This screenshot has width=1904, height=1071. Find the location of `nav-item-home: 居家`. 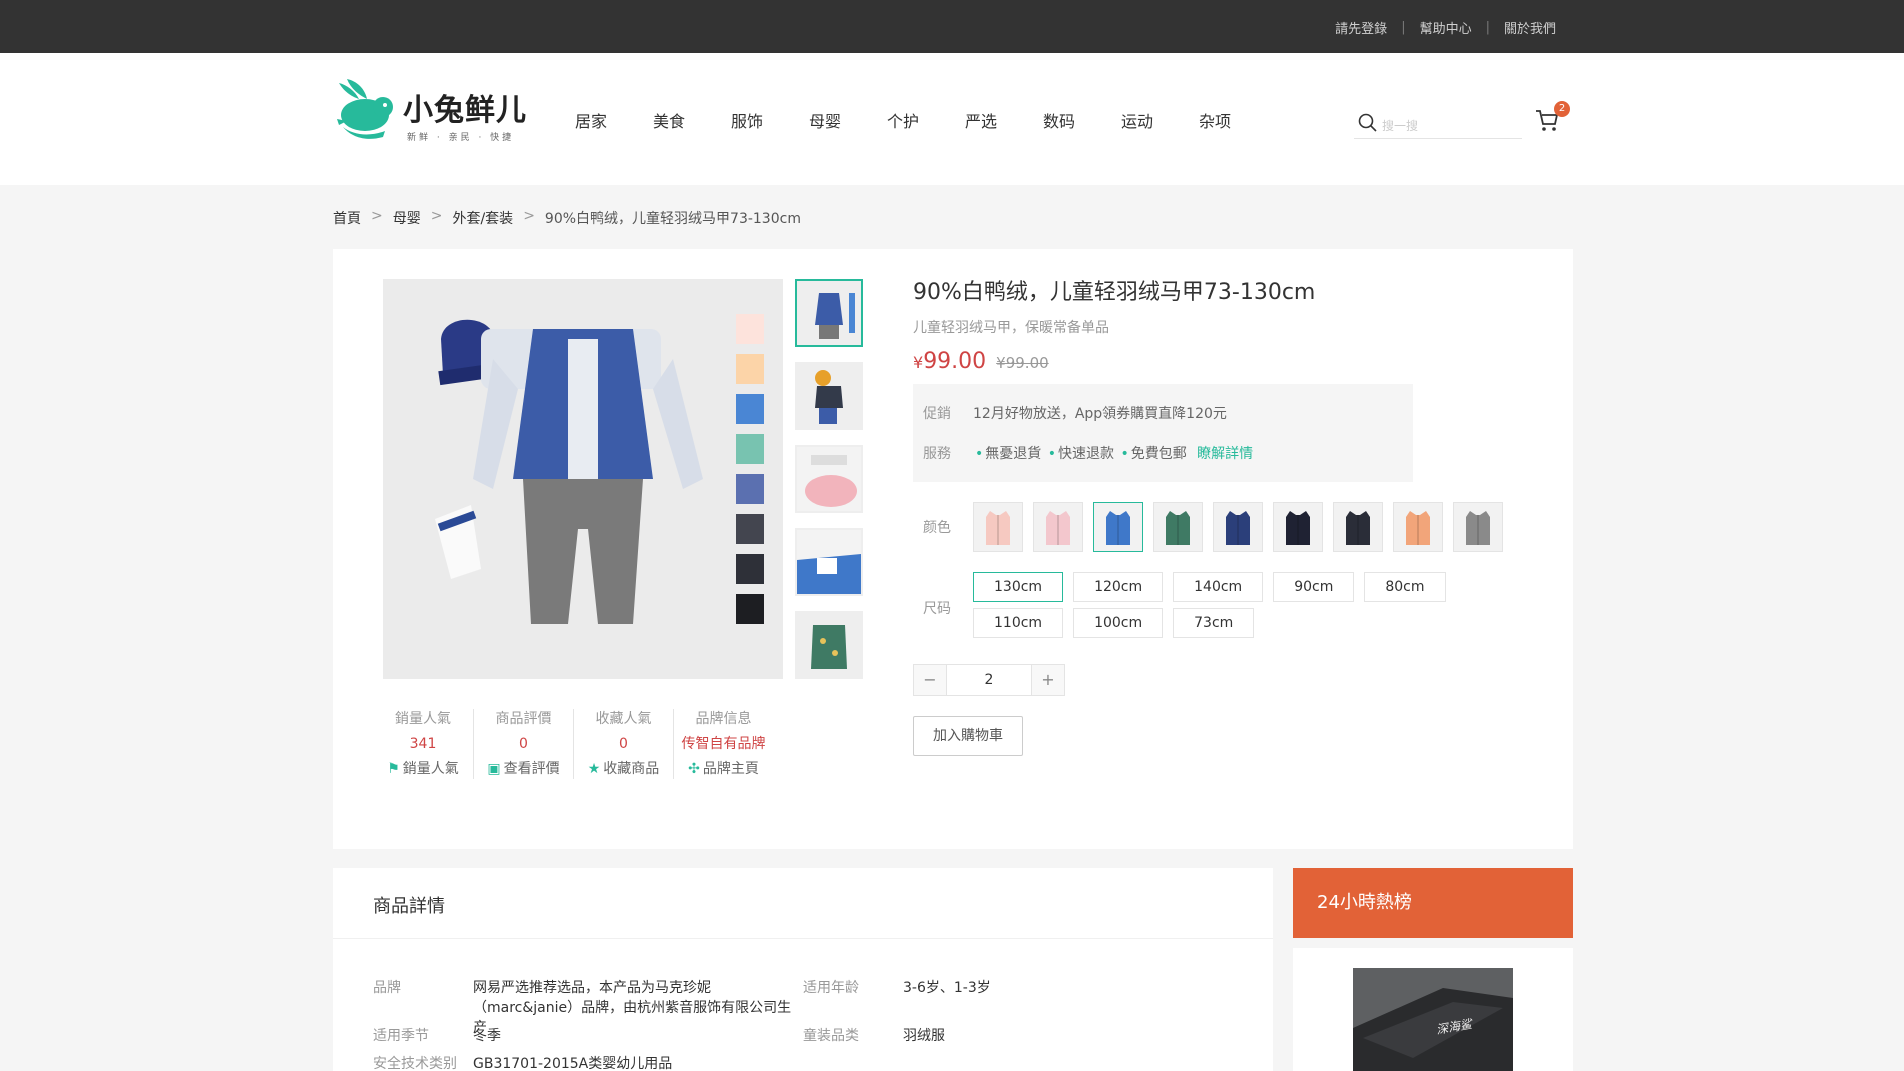

nav-item-home: 居家 is located at coordinates (614, 120).